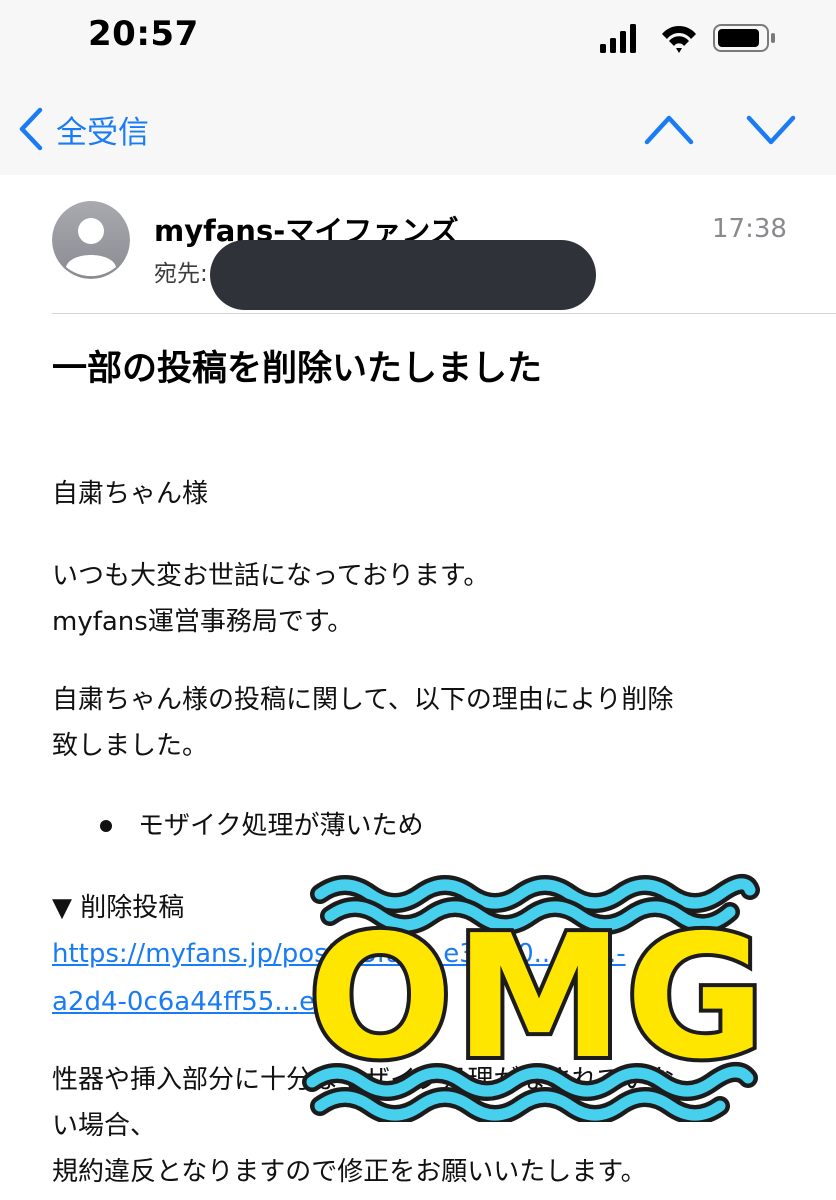  What do you see at coordinates (143, 34) in the screenshot?
I see `status-time: 20:57` at bounding box center [143, 34].